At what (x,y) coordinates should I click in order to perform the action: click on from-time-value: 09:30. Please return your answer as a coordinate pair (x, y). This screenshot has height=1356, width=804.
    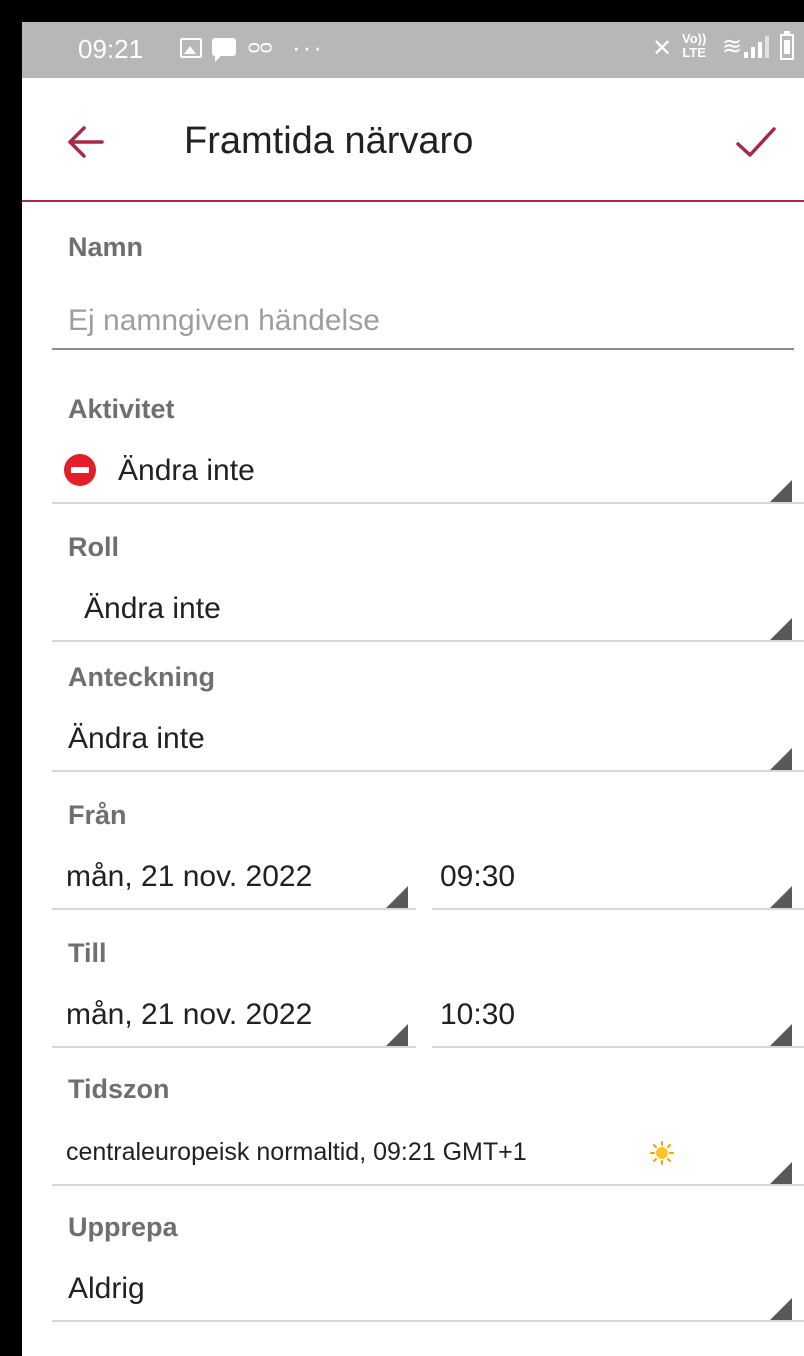
    Looking at the image, I should click on (478, 876).